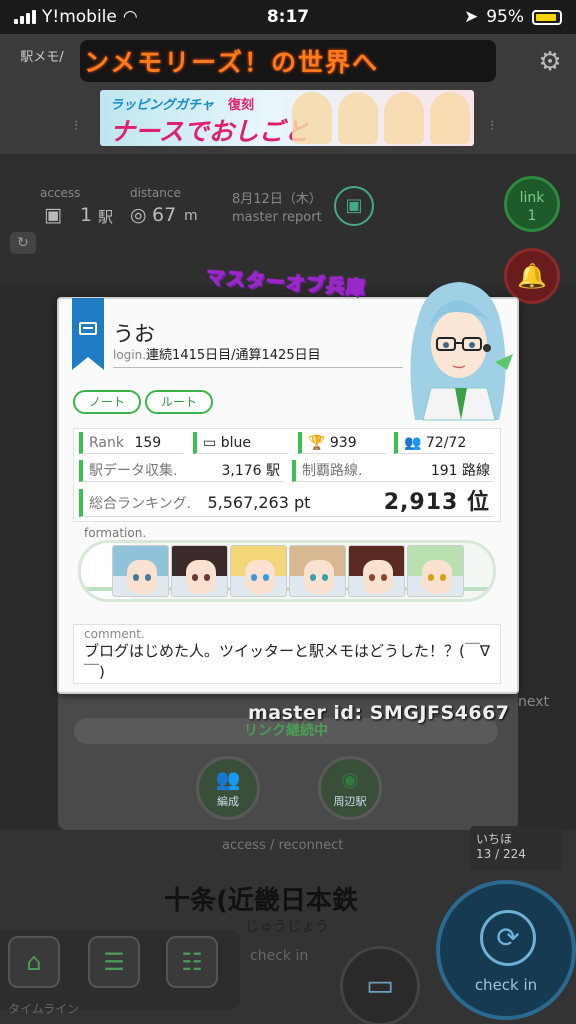 The width and height of the screenshot is (576, 1024). I want to click on link-button: link 1, so click(532, 204).